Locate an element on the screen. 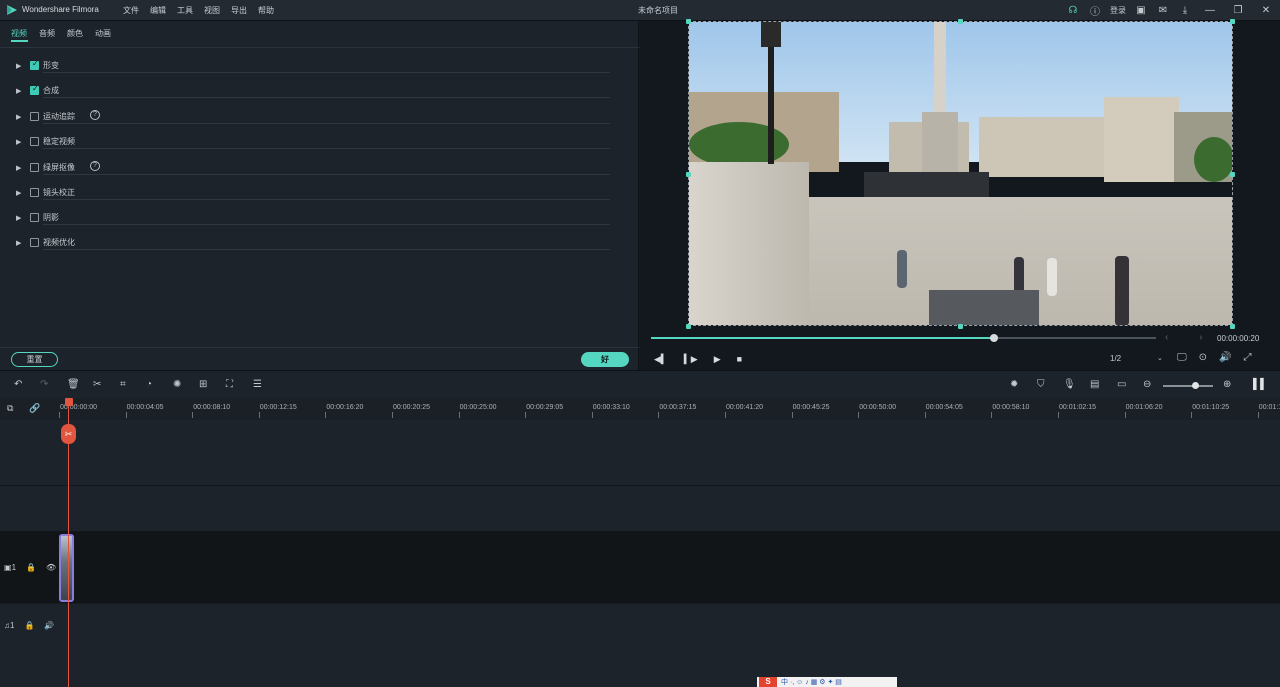  fullscreen-frame-icon: ⛶ is located at coordinates (229, 384).